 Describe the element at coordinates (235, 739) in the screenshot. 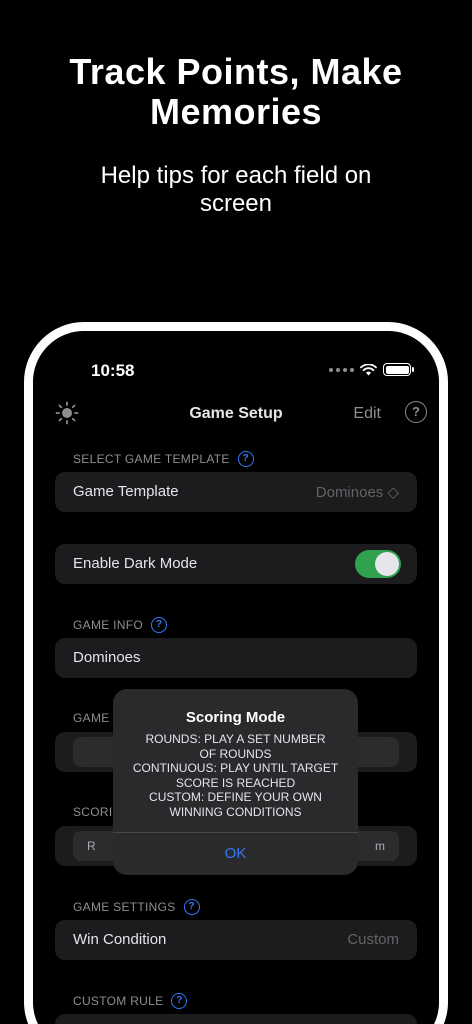

I see `alert-message-line: ROUNDS: PLAY A SET NUMBER` at that location.